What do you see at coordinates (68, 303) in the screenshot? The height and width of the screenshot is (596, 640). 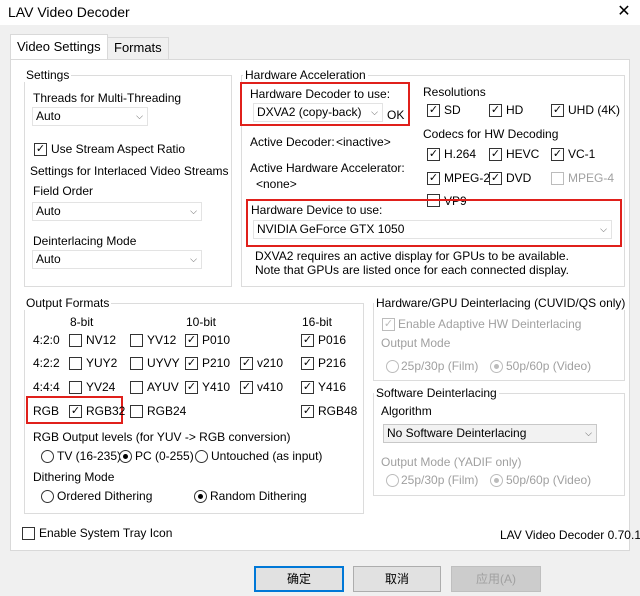 I see `output-formats-title: Output Formats` at bounding box center [68, 303].